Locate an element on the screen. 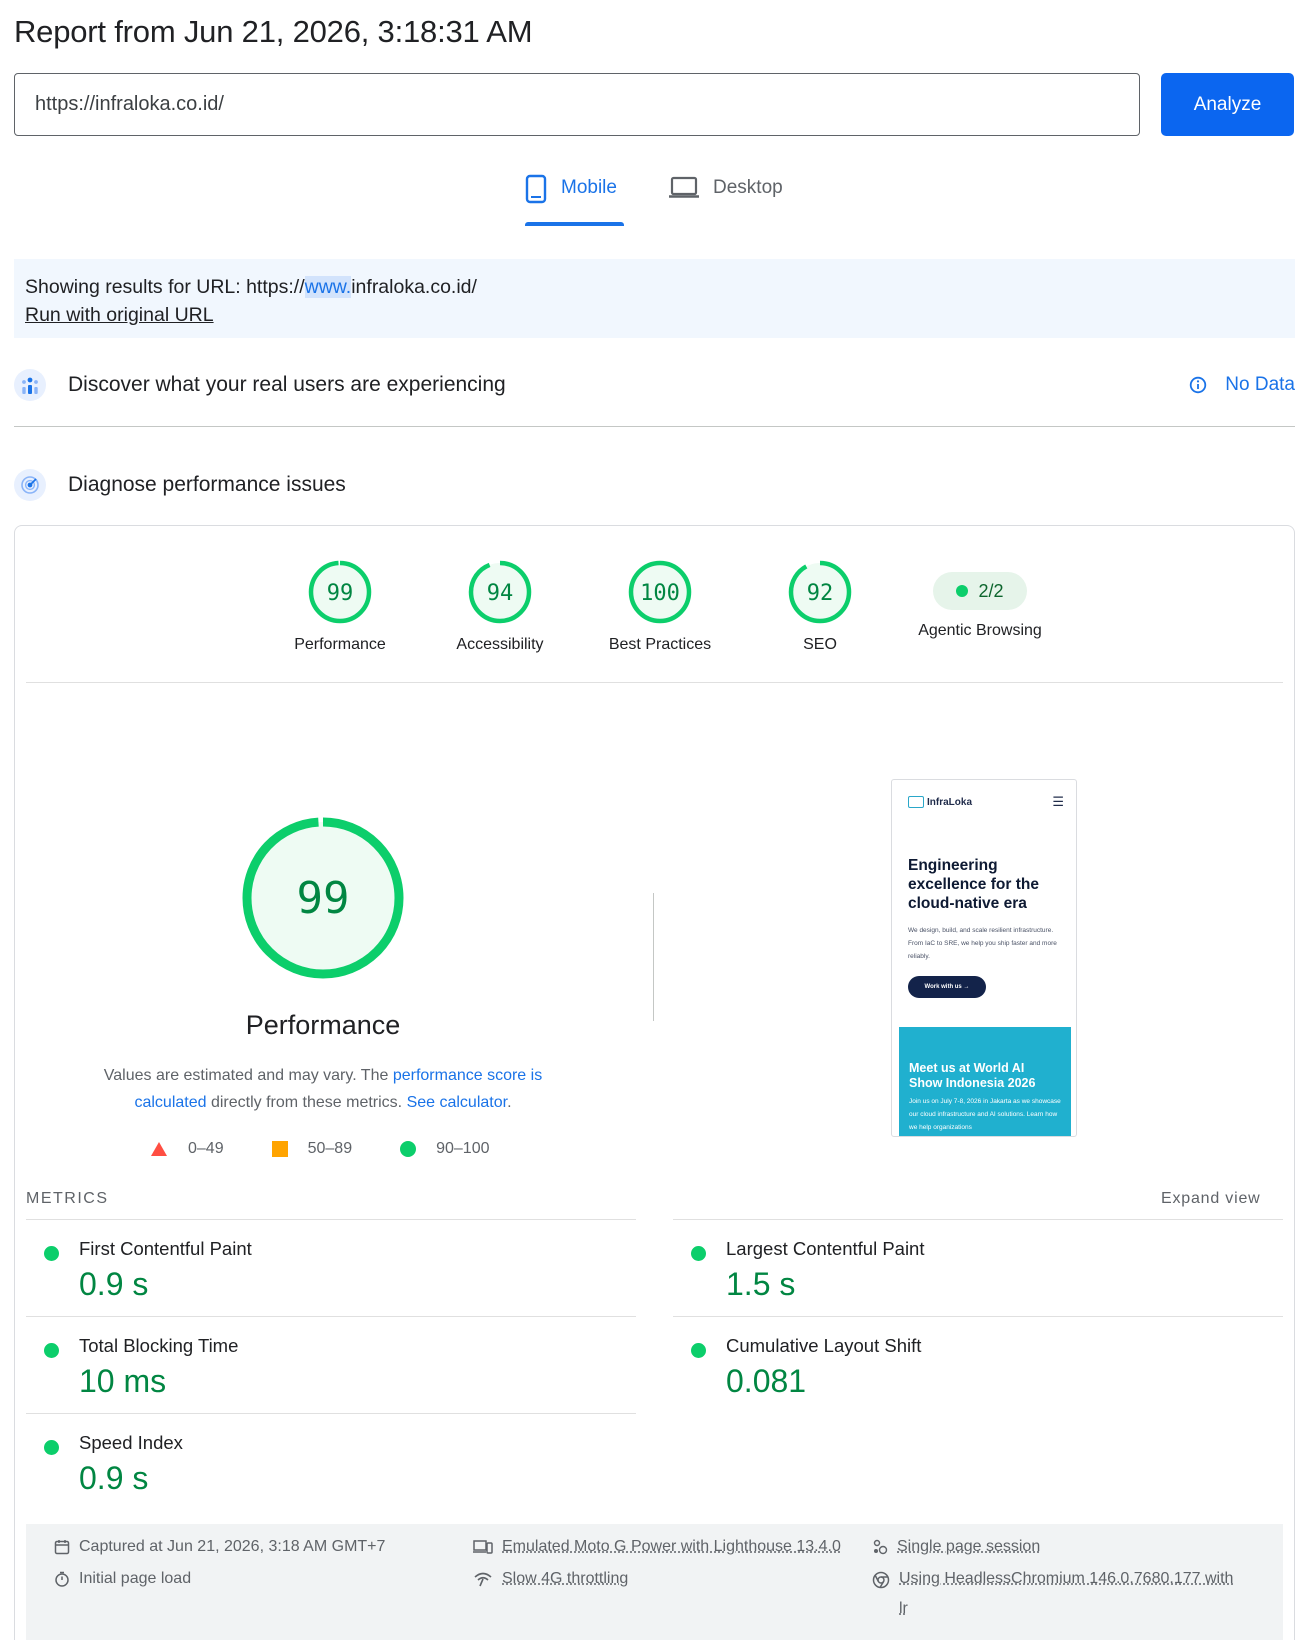  gauge-accessibility: 94 Accessibility is located at coordinates (500, 607).